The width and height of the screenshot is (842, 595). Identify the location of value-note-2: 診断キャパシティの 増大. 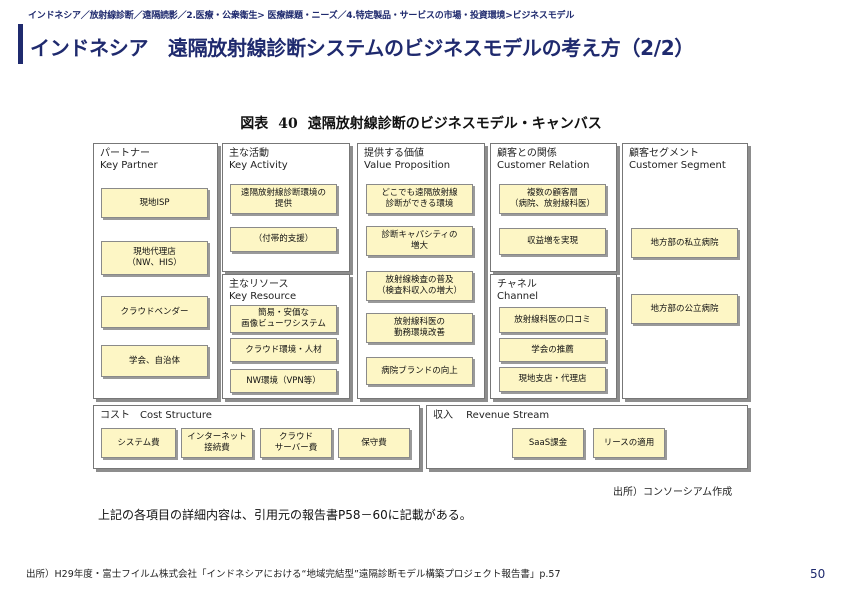
(419, 241).